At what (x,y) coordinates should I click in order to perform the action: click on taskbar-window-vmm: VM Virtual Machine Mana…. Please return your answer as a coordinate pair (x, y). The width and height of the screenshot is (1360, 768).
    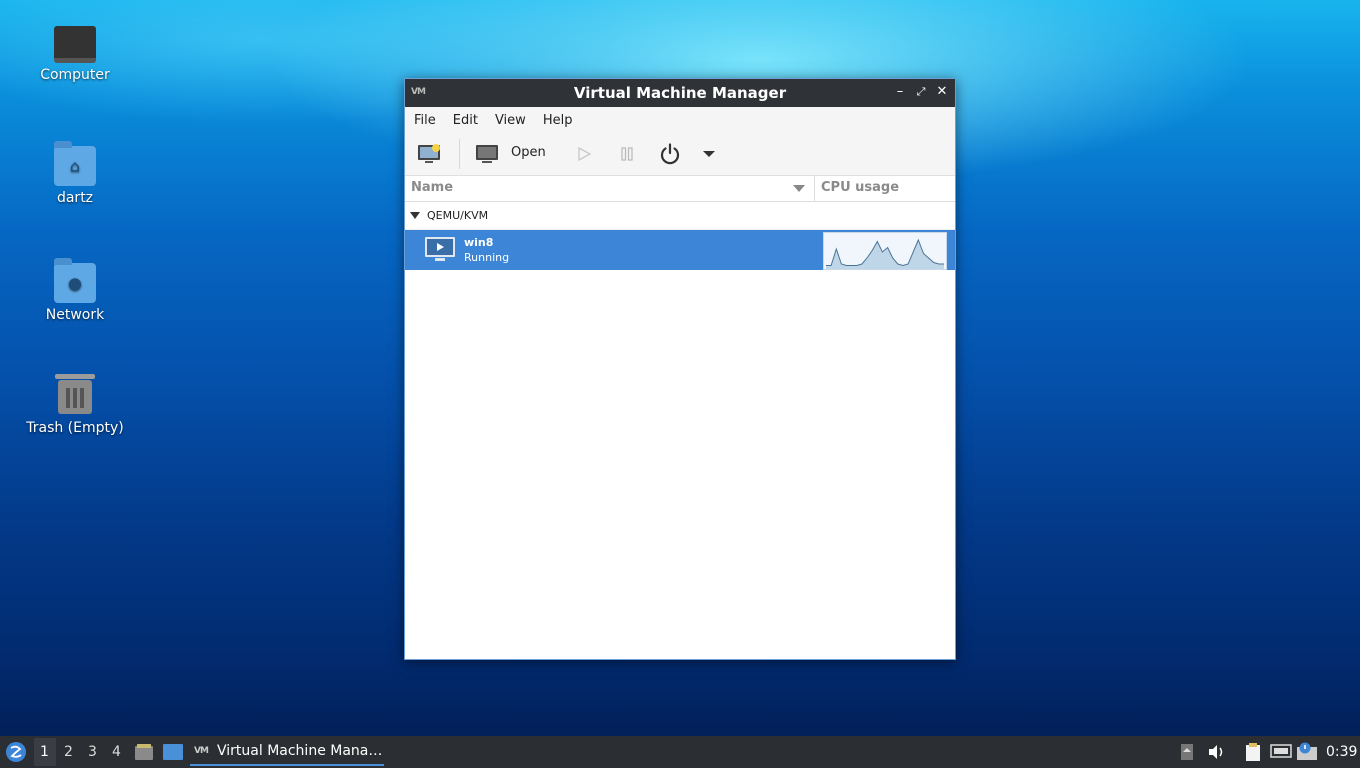
    Looking at the image, I should click on (287, 752).